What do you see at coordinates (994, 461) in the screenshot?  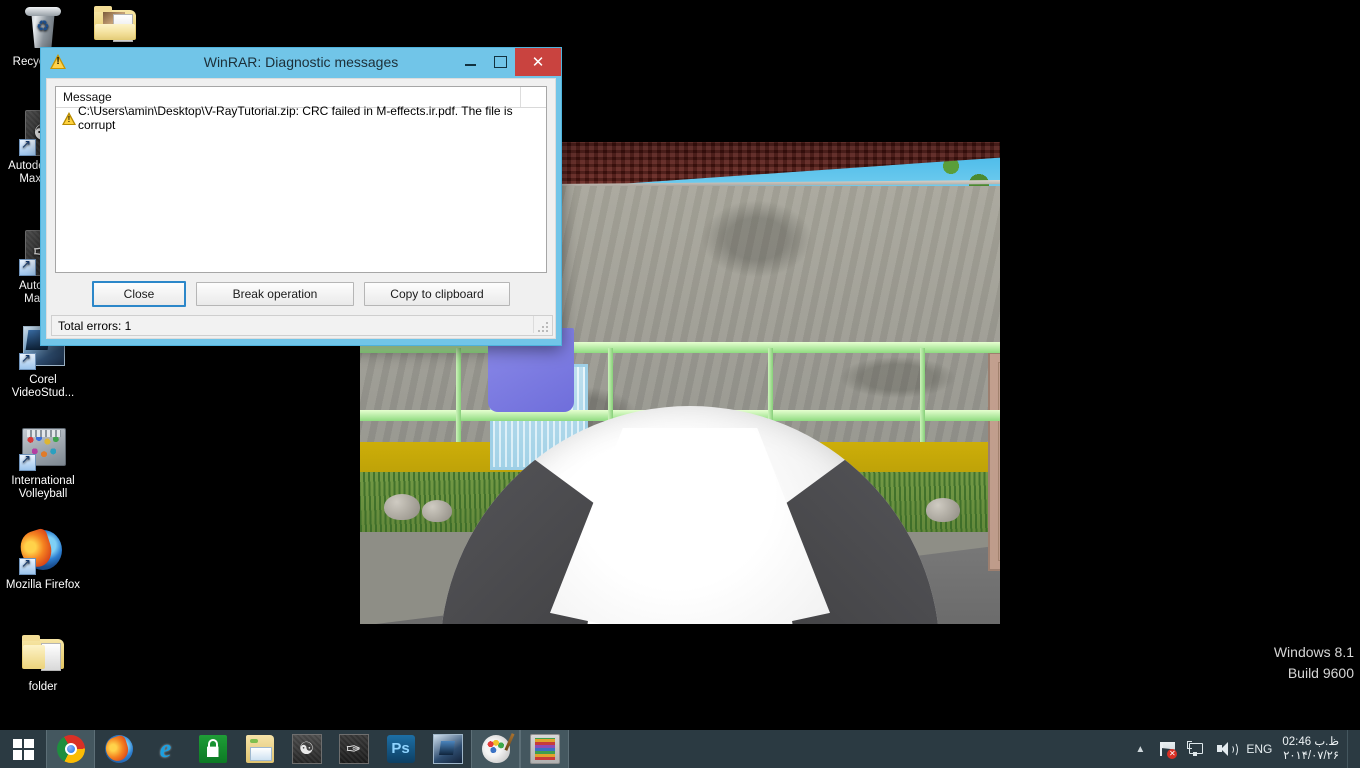 I see `door` at bounding box center [994, 461].